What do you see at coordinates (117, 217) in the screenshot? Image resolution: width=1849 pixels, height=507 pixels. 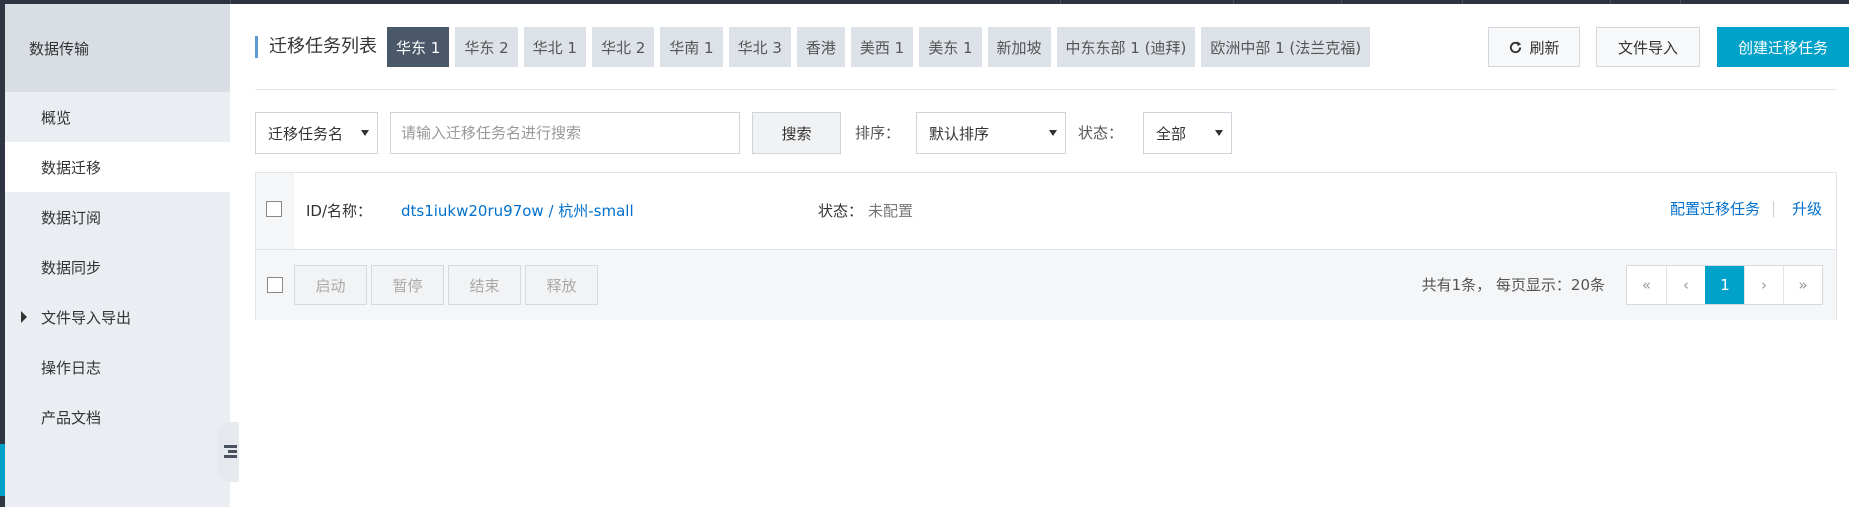 I see `sidebar-item-data-subscription: 数据订阅` at bounding box center [117, 217].